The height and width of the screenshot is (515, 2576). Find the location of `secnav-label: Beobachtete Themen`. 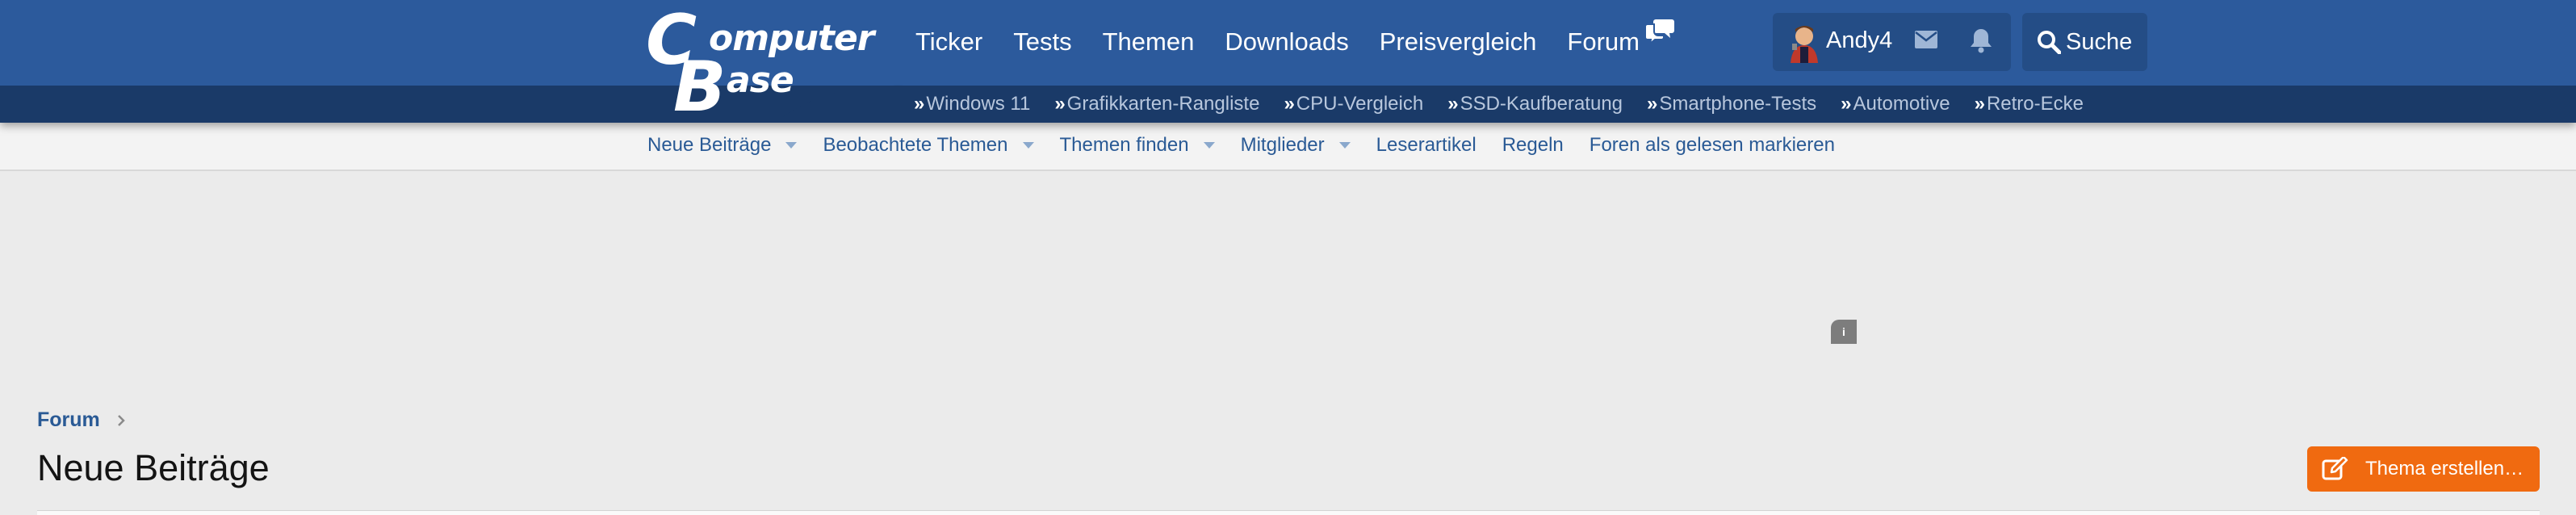

secnav-label: Beobachtete Themen is located at coordinates (915, 145).